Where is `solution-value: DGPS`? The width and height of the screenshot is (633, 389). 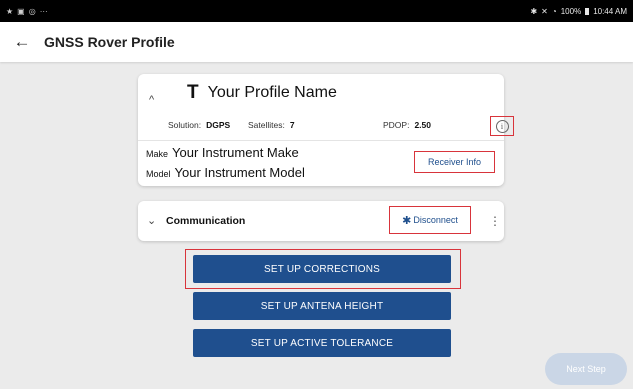 solution-value: DGPS is located at coordinates (218, 125).